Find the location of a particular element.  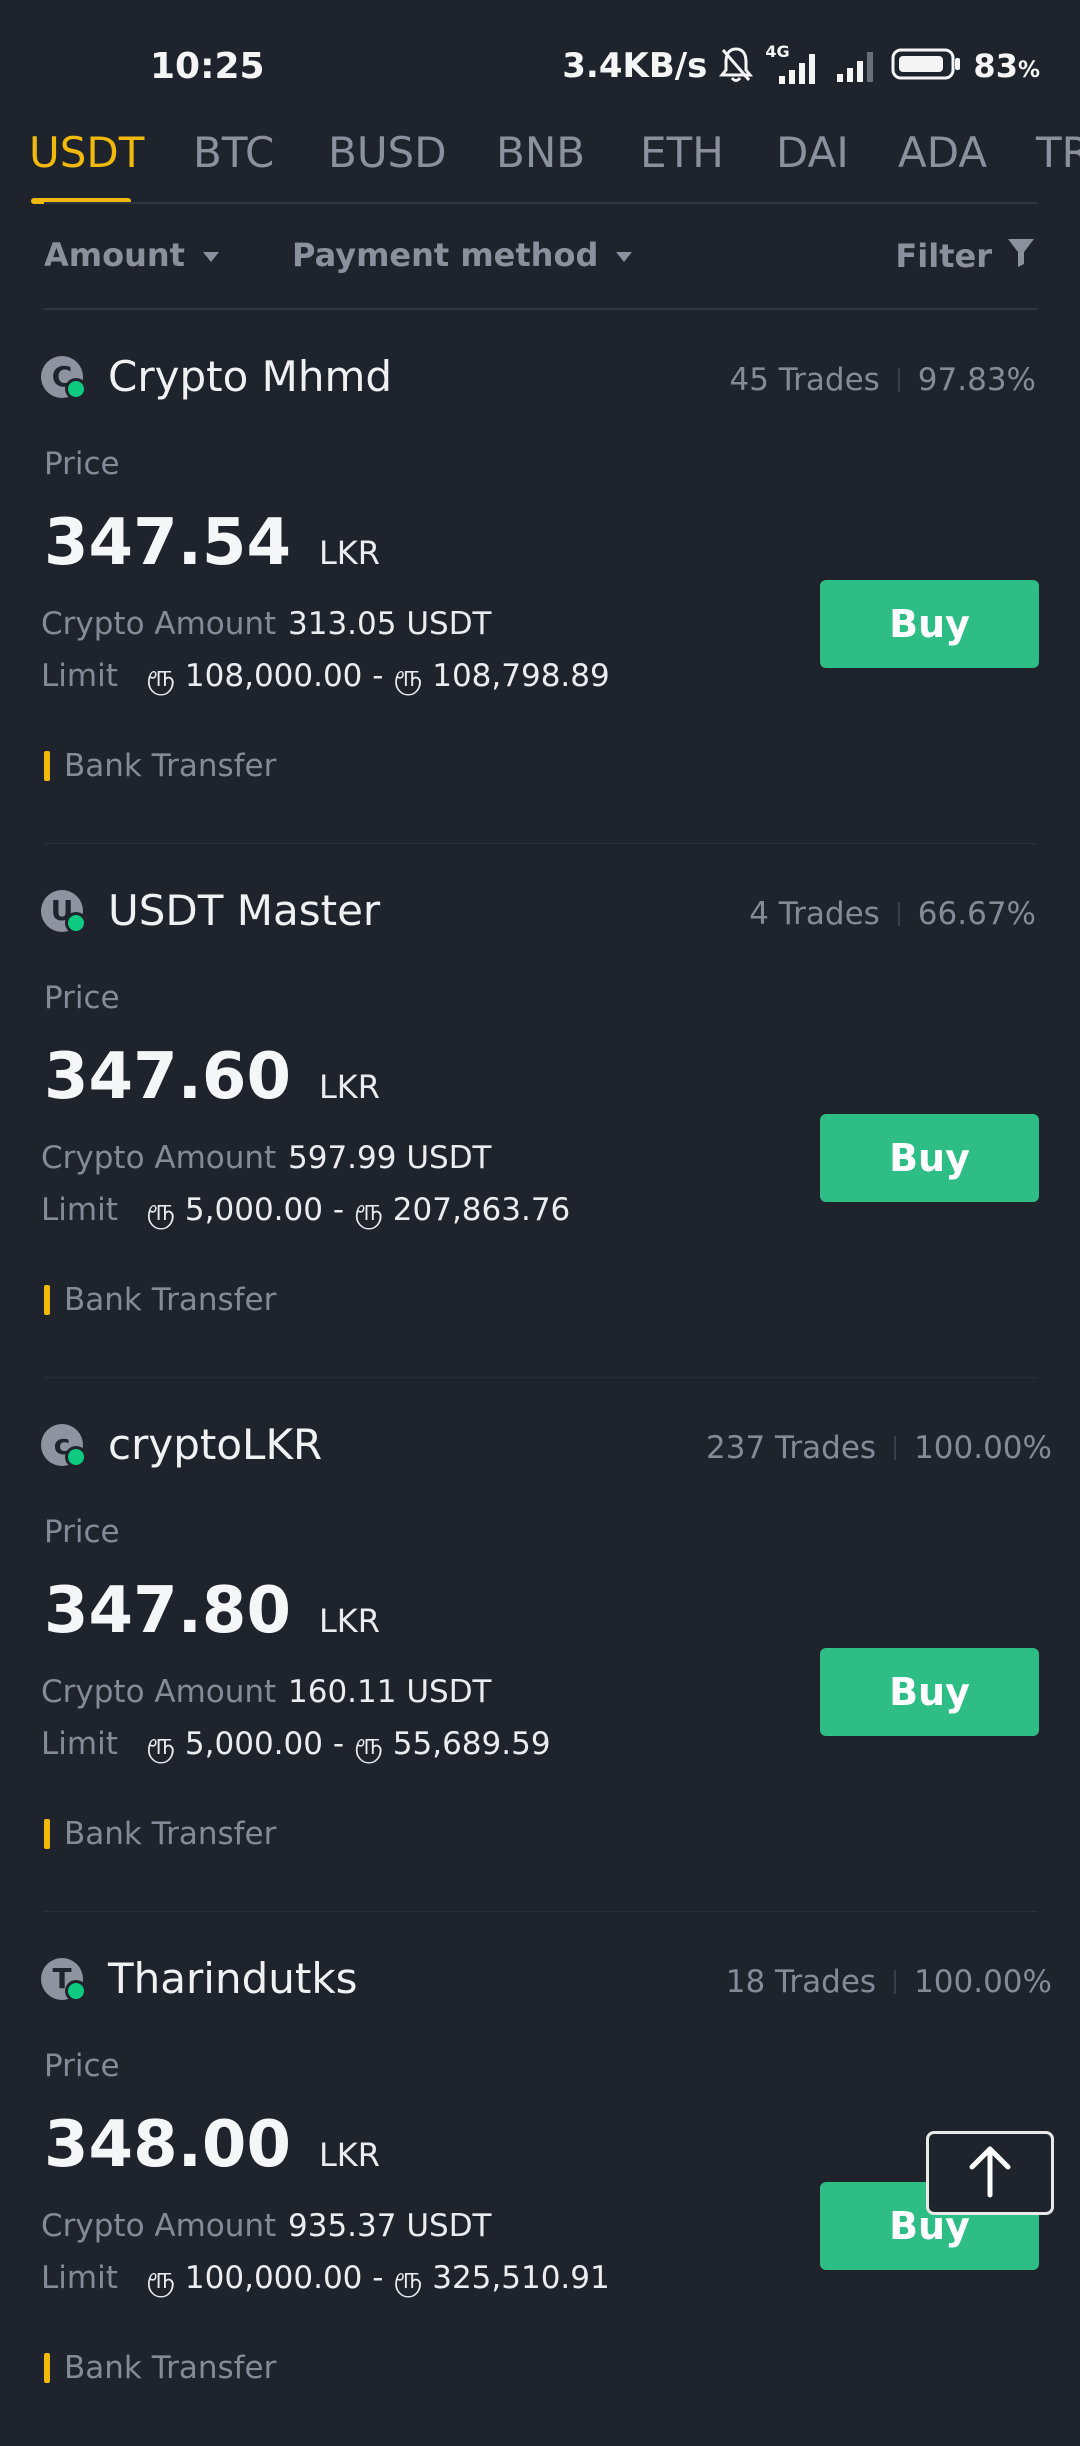

crypto-amount-row: Crypto Amount 597.99 USDT is located at coordinates (266, 1158).